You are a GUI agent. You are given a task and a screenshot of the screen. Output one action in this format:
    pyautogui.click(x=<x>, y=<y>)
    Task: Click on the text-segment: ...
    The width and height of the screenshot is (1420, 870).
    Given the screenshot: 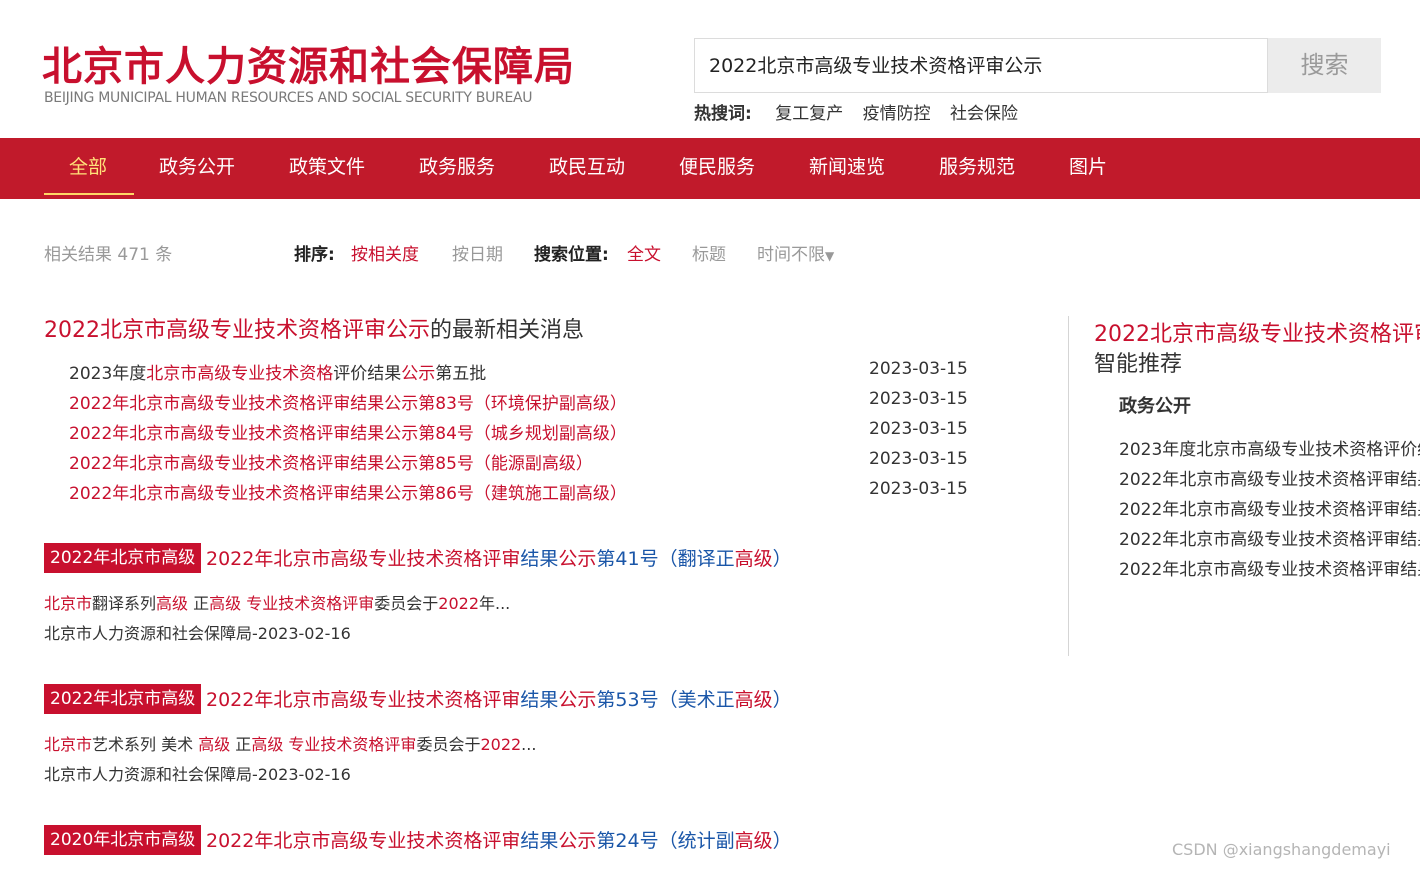 What is the action you would take?
    pyautogui.click(x=529, y=744)
    